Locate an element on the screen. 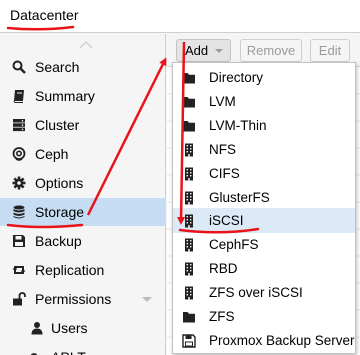  sidebar-item-api-tokens: API T is located at coordinates (83, 349).